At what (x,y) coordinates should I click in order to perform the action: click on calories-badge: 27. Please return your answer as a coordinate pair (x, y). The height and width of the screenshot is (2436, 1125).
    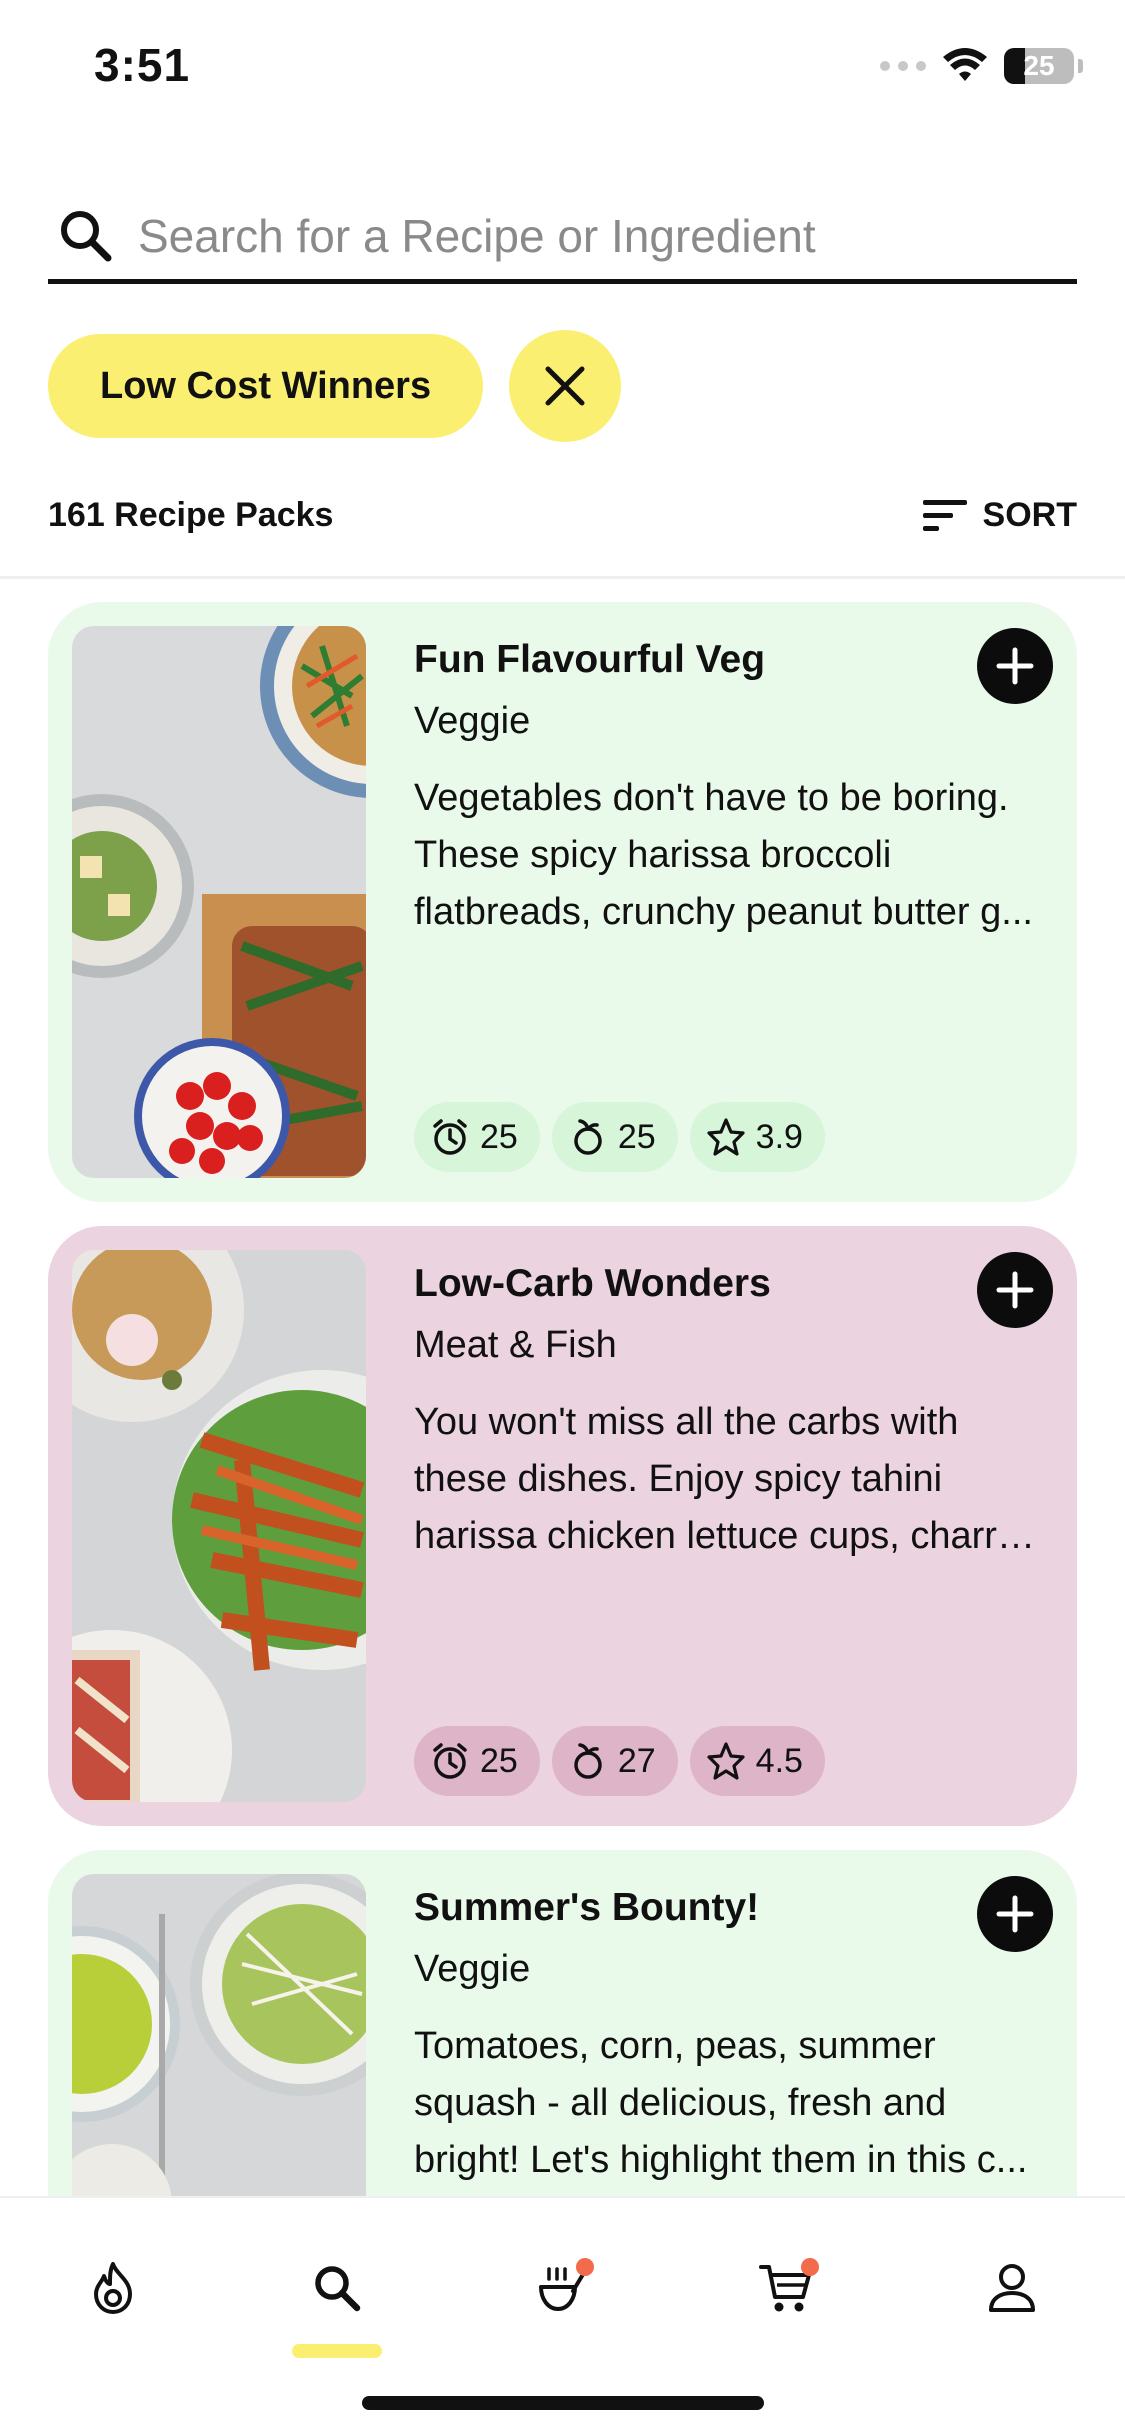
    Looking at the image, I should click on (614, 1761).